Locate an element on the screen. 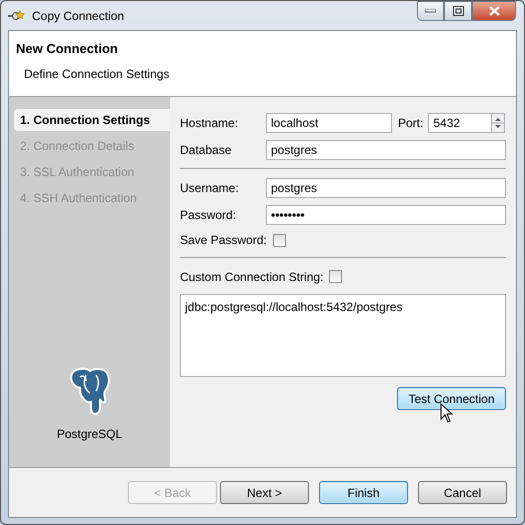  mouse-pointer-icon is located at coordinates (446, 413).